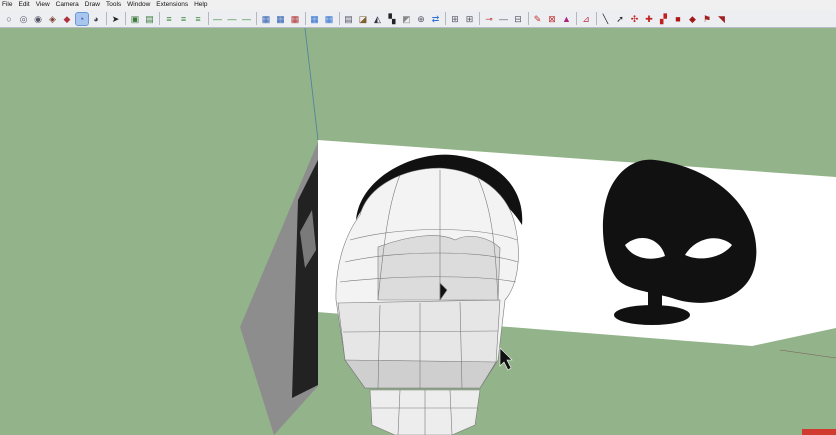 This screenshot has height=435, width=836. I want to click on select-circle-icon: ○, so click(9, 19).